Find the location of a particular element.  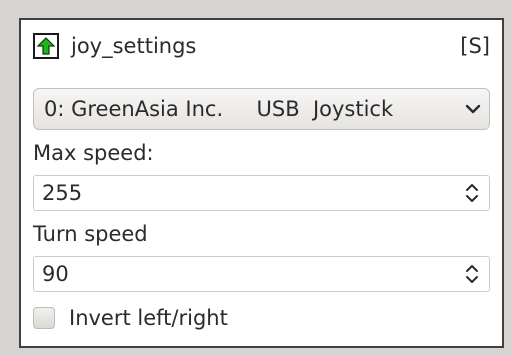

turn-speed-label: Turn speed is located at coordinates (90, 234).